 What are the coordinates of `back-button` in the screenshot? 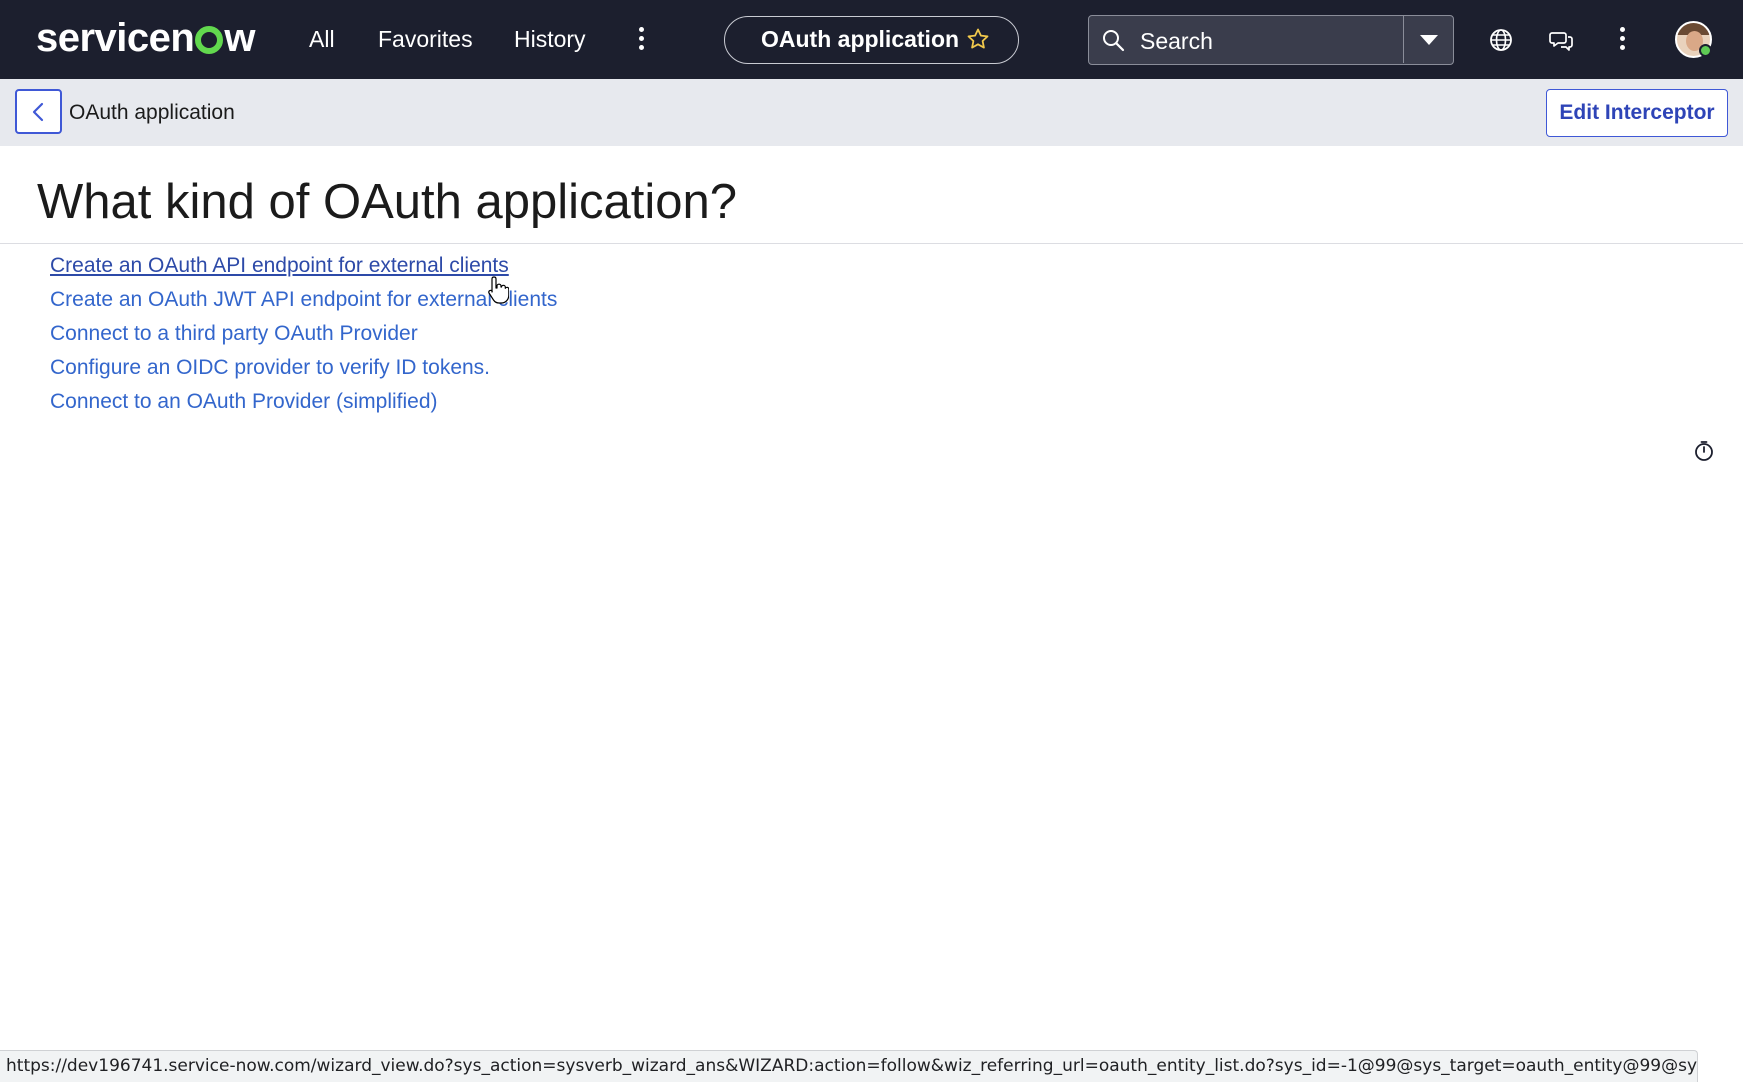 It's located at (38, 111).